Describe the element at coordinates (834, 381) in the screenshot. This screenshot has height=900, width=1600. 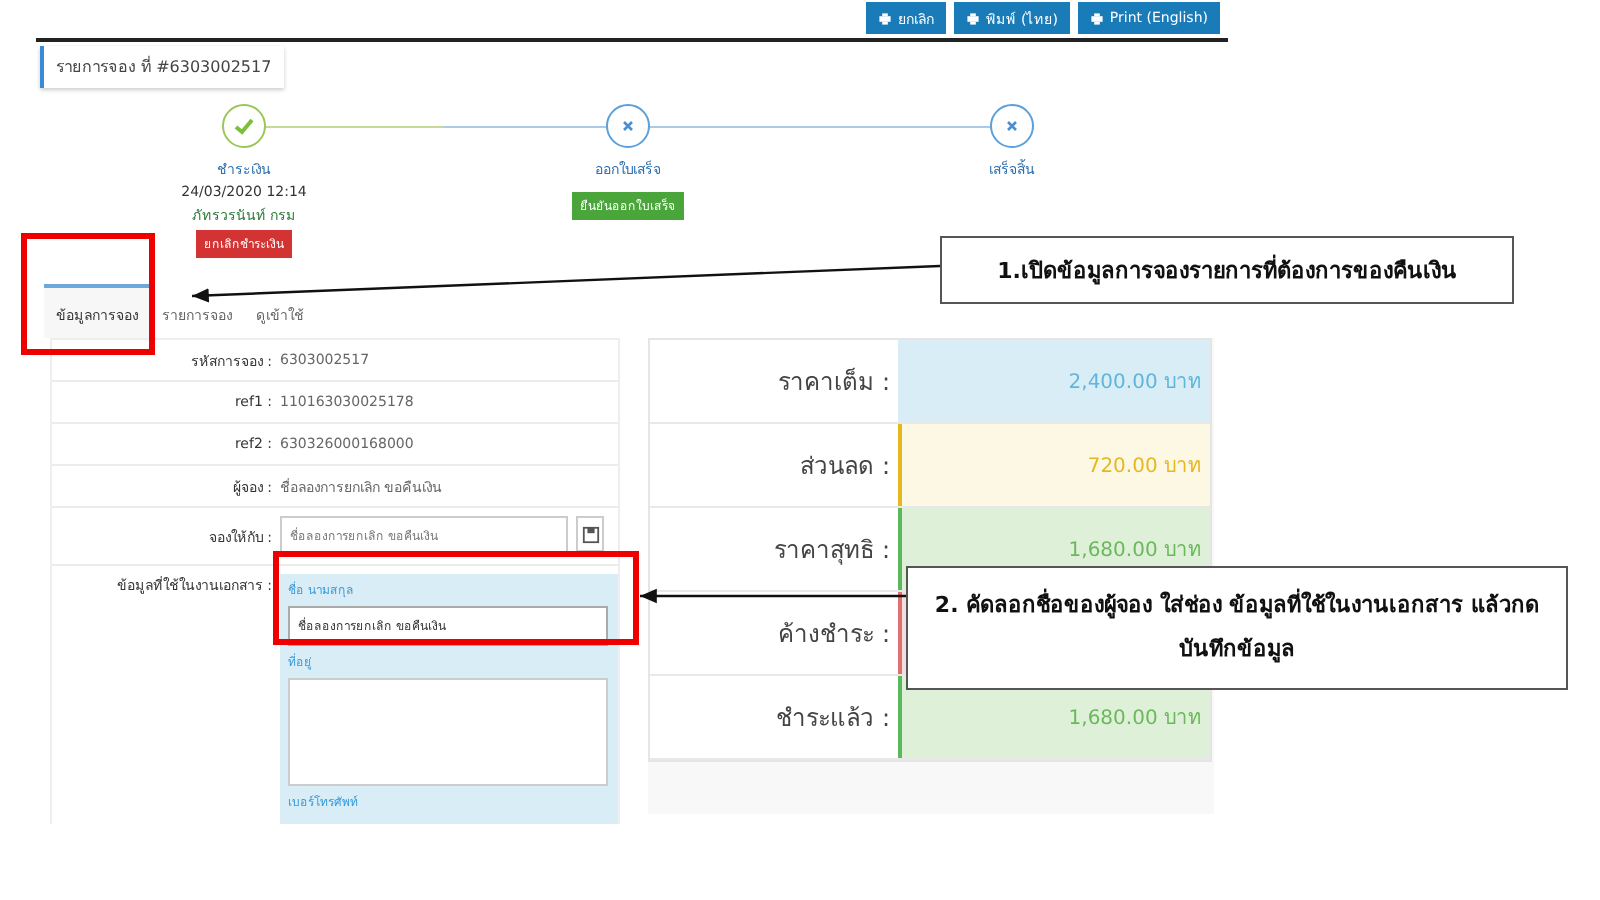
I see `price-label: ราคาเต็ม :` at that location.